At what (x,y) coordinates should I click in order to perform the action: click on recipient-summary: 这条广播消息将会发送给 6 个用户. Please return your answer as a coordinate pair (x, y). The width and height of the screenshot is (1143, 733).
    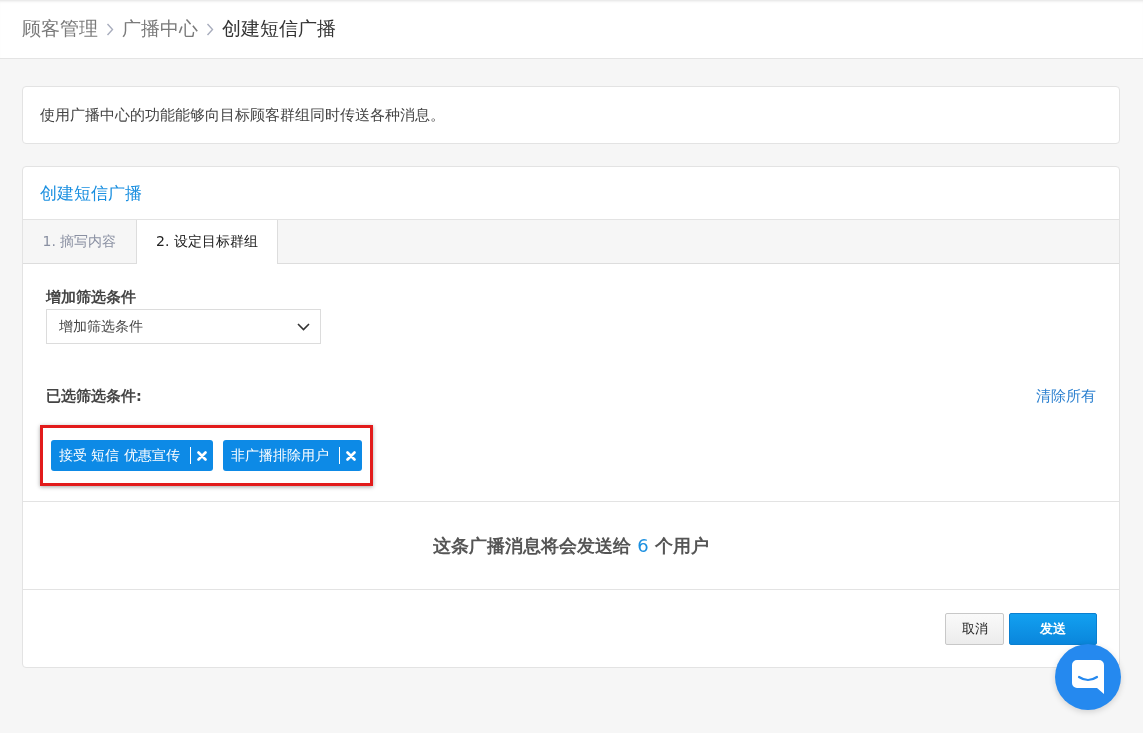
    Looking at the image, I should click on (571, 545).